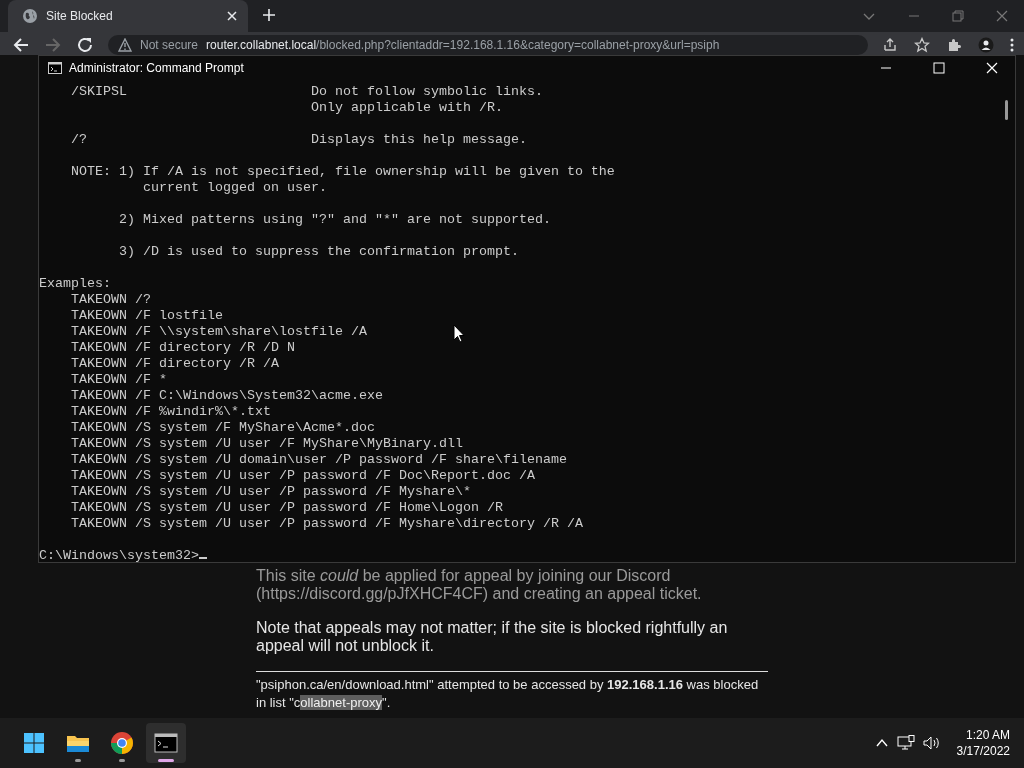 The height and width of the screenshot is (768, 1024). I want to click on console-line: TAKEOWN /F lostfile, so click(146, 316).